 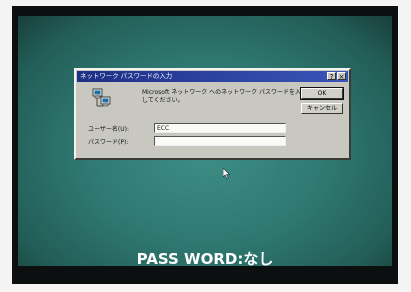 I want to click on help-button: ?, so click(x=331, y=76).